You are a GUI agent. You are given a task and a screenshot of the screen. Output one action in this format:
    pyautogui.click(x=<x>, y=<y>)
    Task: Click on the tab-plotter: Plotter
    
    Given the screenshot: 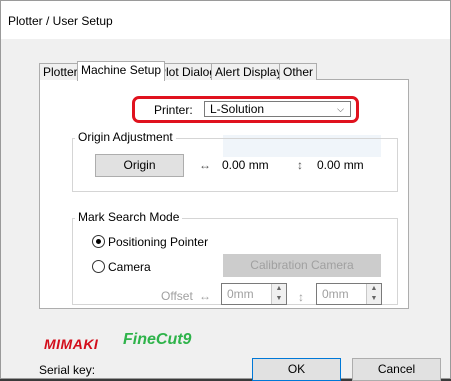 What is the action you would take?
    pyautogui.click(x=60, y=71)
    